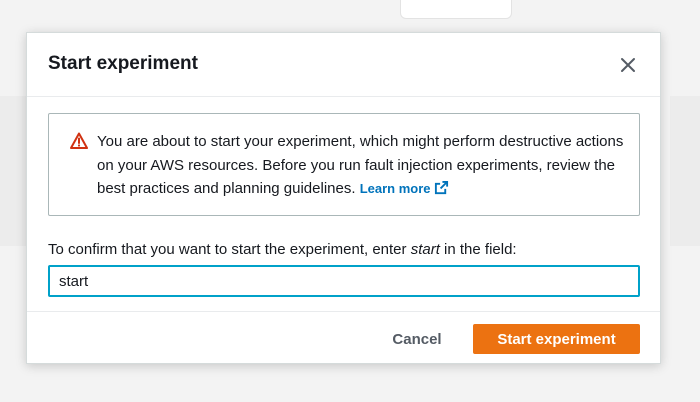 The width and height of the screenshot is (700, 402). Describe the element at coordinates (343, 337) in the screenshot. I see `modal-footer: Cancel Start experiment` at that location.